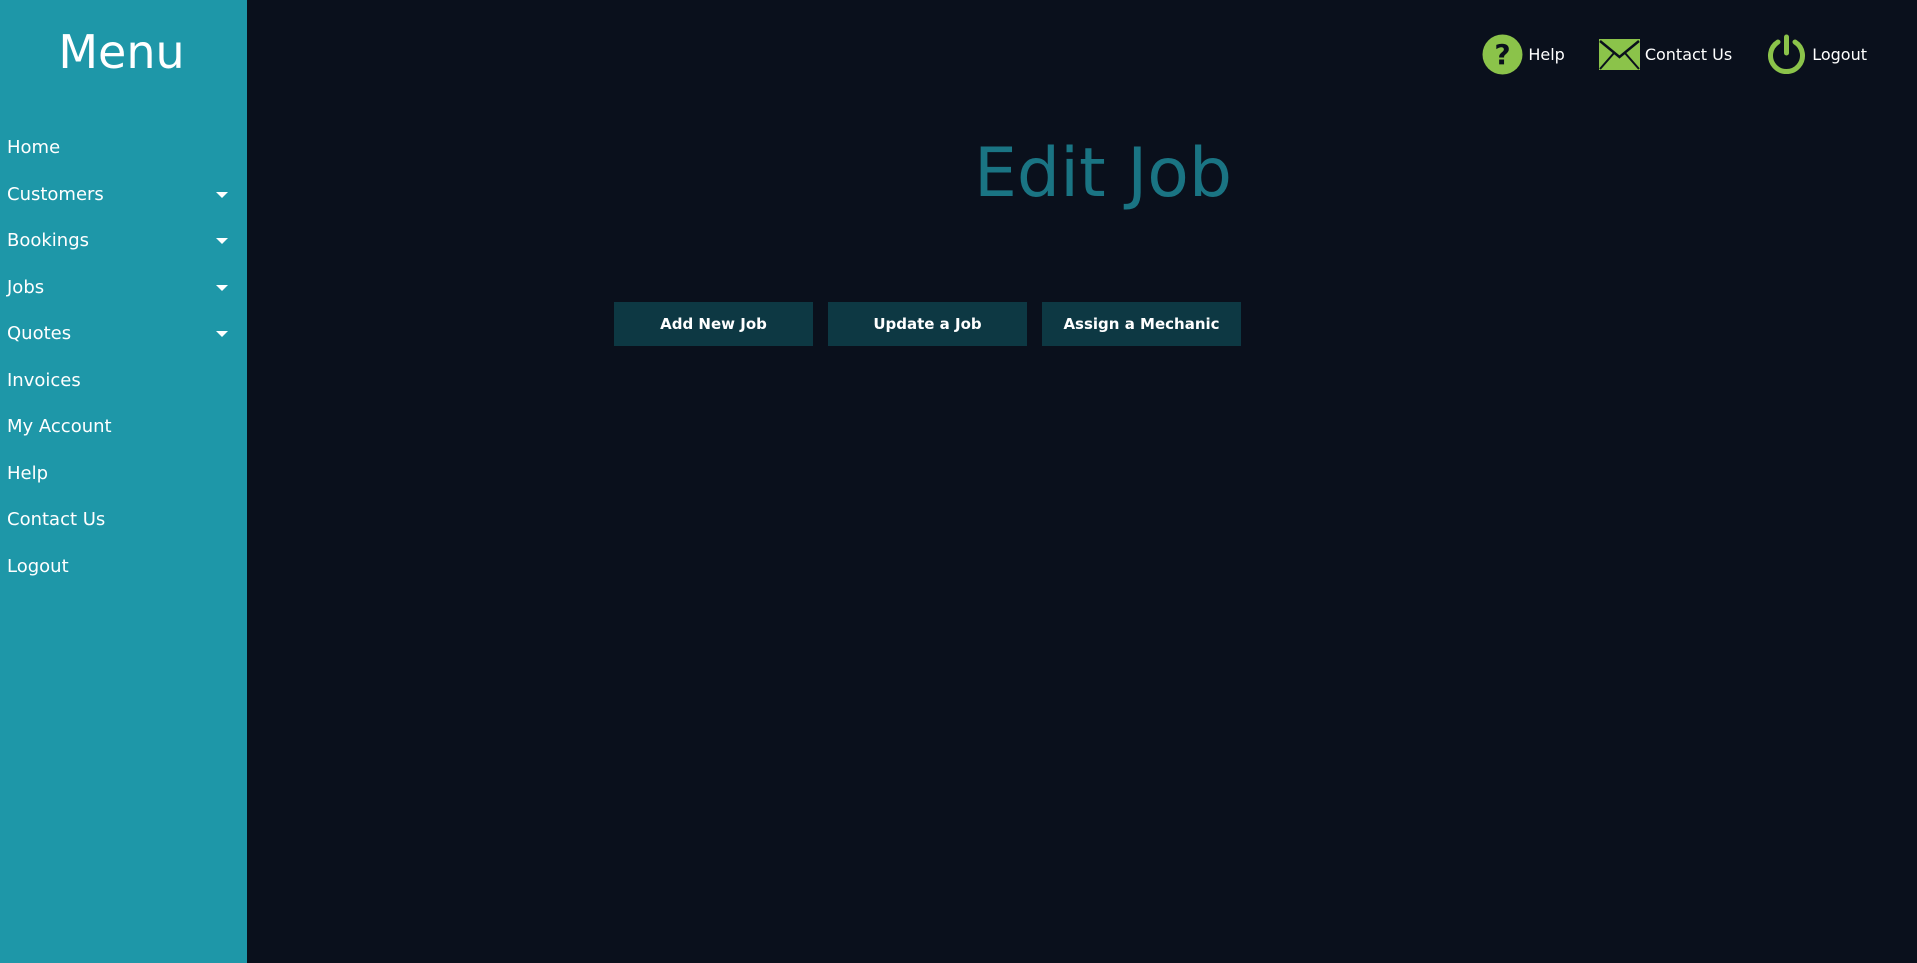 Image resolution: width=1917 pixels, height=963 pixels. I want to click on sidebar-item-invoices: Invoices, so click(123, 384).